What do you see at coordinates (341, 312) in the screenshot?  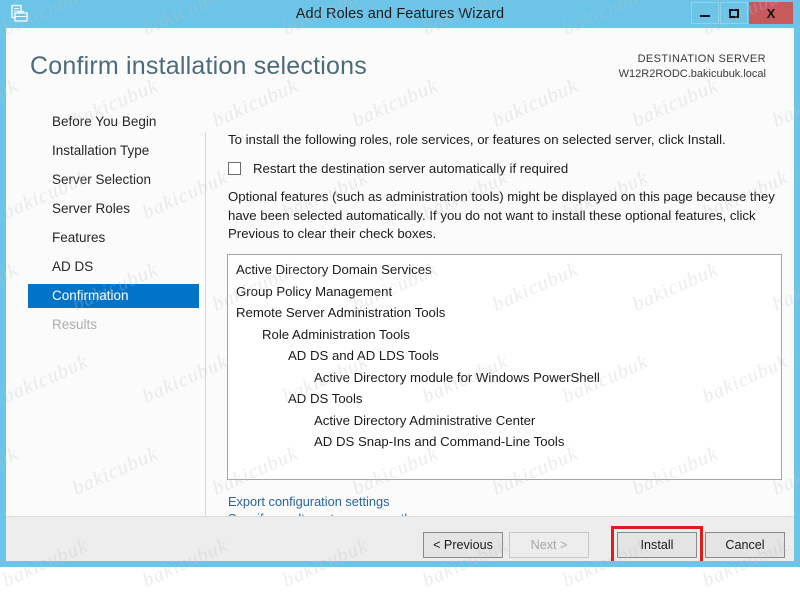 I see `feature-list-item: Remote Server Administration Tools` at bounding box center [341, 312].